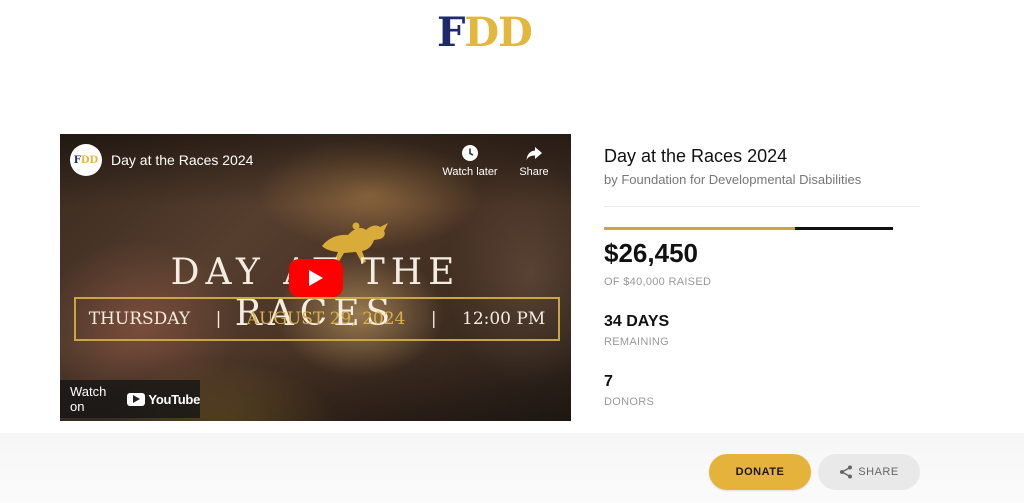  Describe the element at coordinates (174, 399) in the screenshot. I see `youtube-wordmark: YouTube` at that location.